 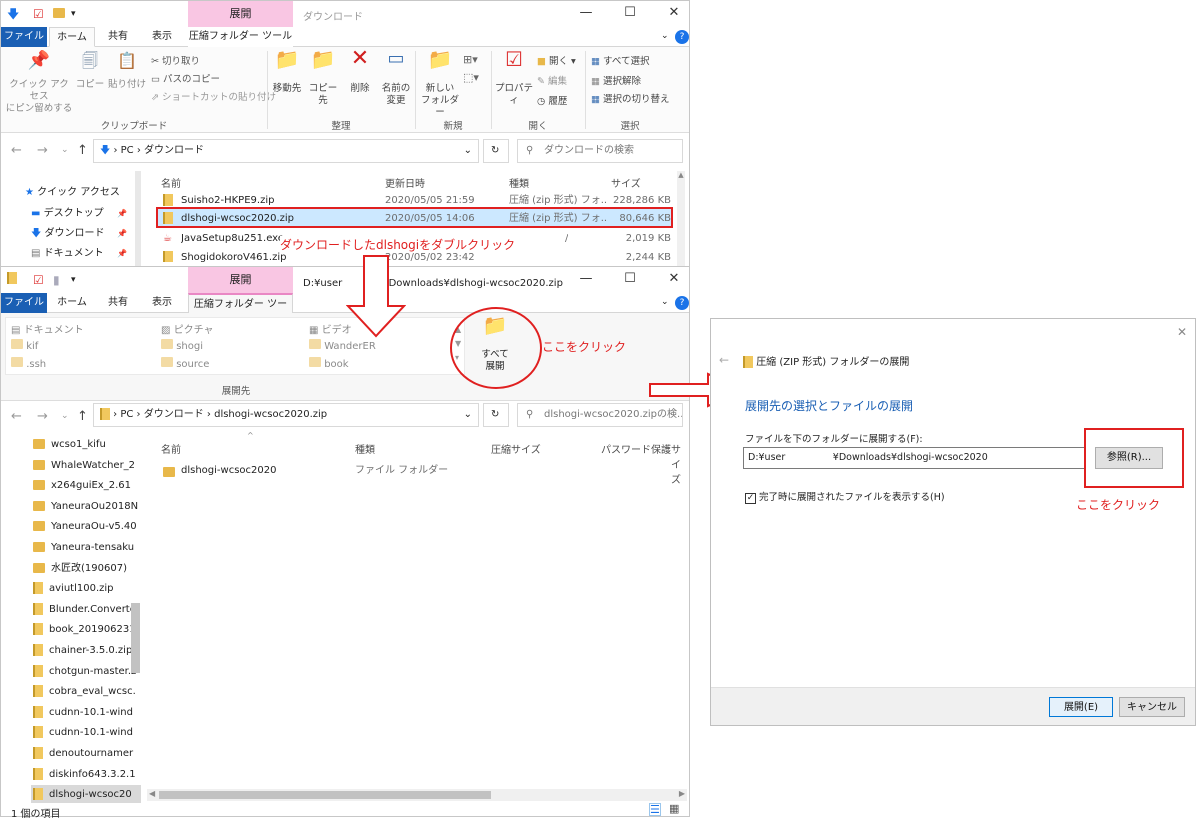 What do you see at coordinates (620, 60) in the screenshot?
I see `select-all-button: ▦ すべて選択` at bounding box center [620, 60].